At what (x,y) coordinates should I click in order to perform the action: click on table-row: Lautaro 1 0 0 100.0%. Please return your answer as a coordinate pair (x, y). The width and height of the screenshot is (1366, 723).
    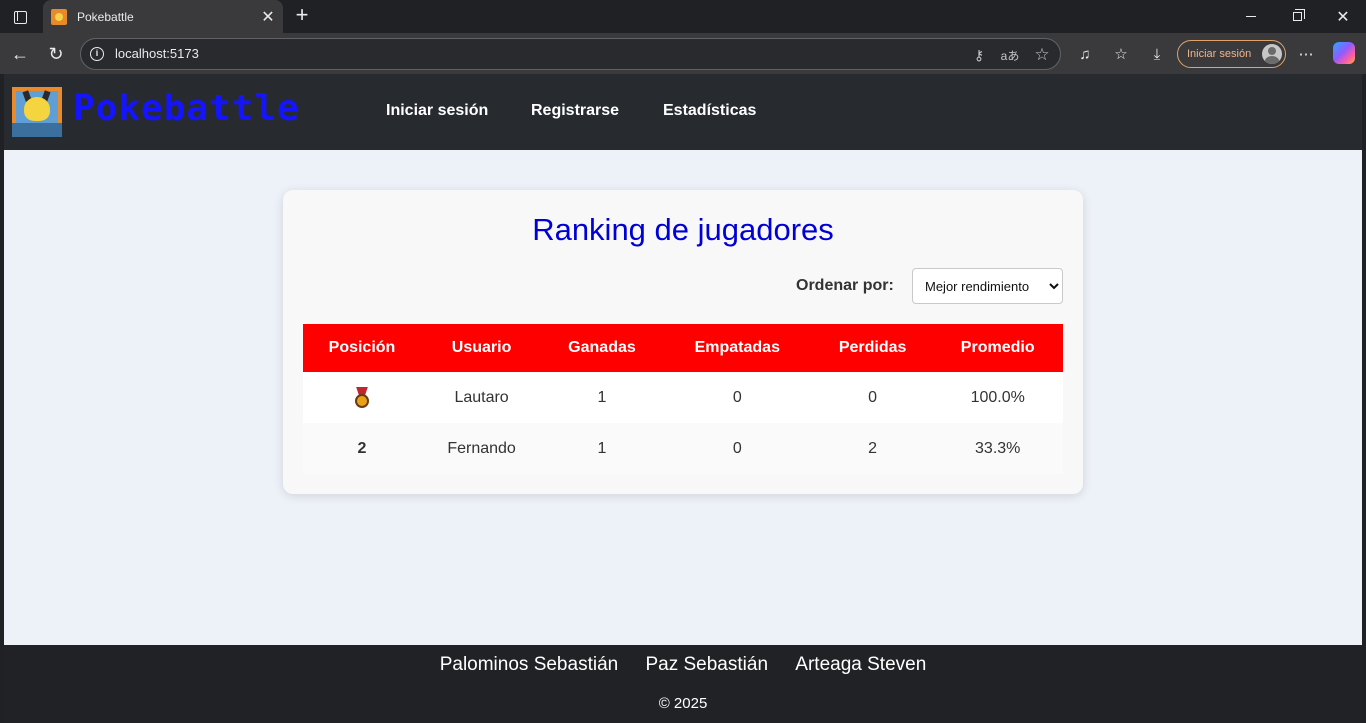
    Looking at the image, I should click on (683, 397).